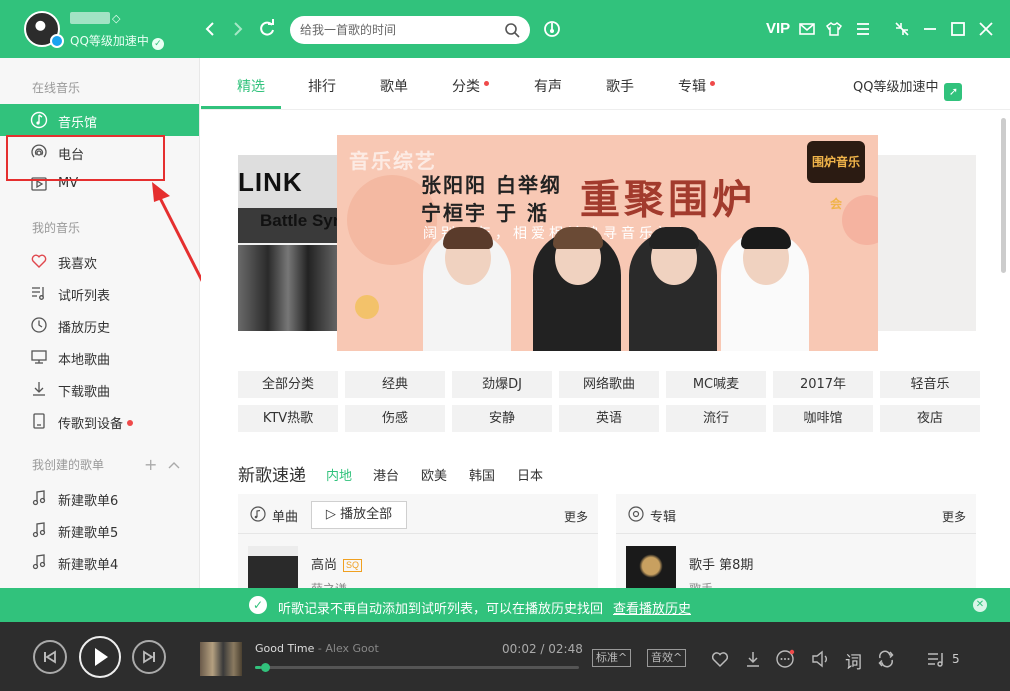  I want to click on playlist-queue-icon, so click(936, 659).